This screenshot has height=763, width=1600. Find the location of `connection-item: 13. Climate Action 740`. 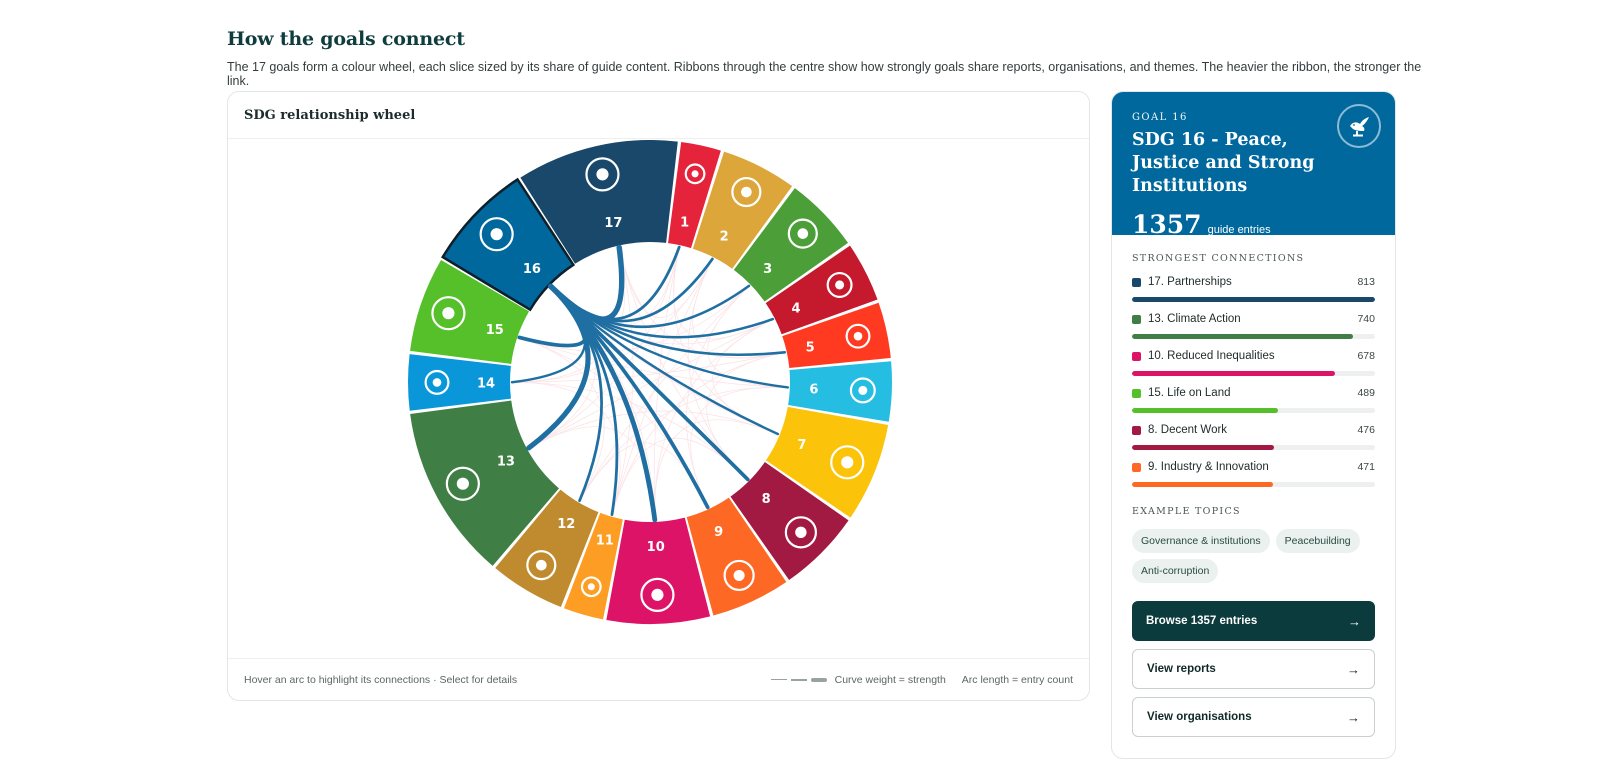

connection-item: 13. Climate Action 740 is located at coordinates (1253, 331).